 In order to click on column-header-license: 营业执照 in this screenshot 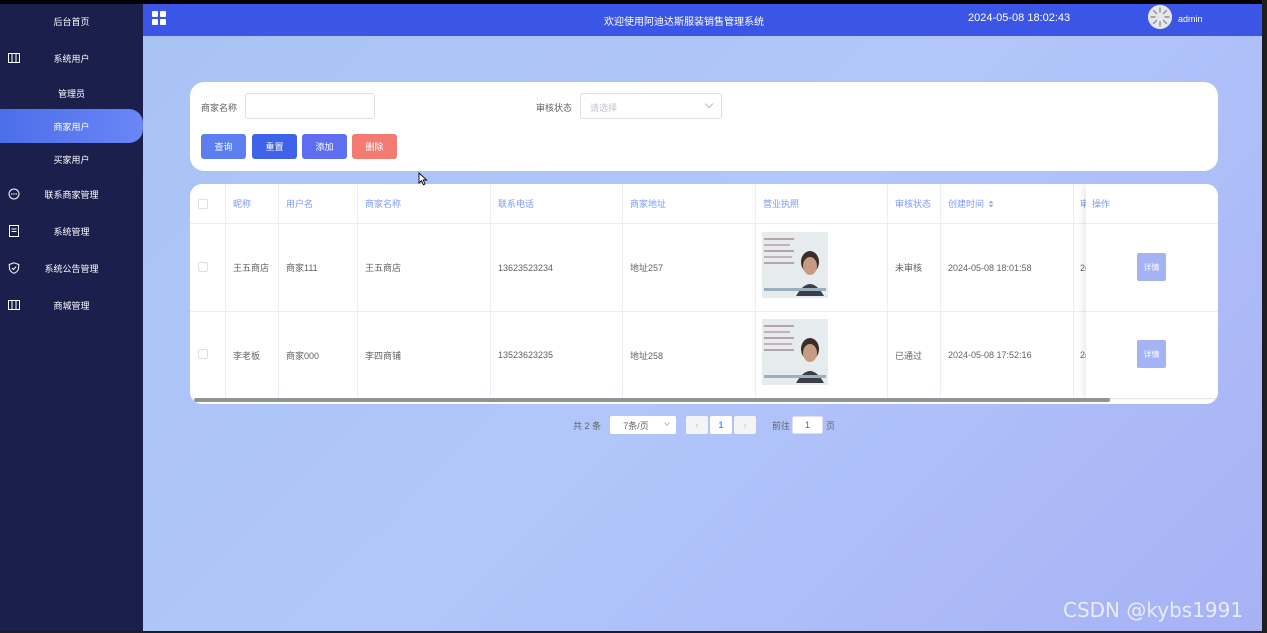, I will do `click(781, 204)`.